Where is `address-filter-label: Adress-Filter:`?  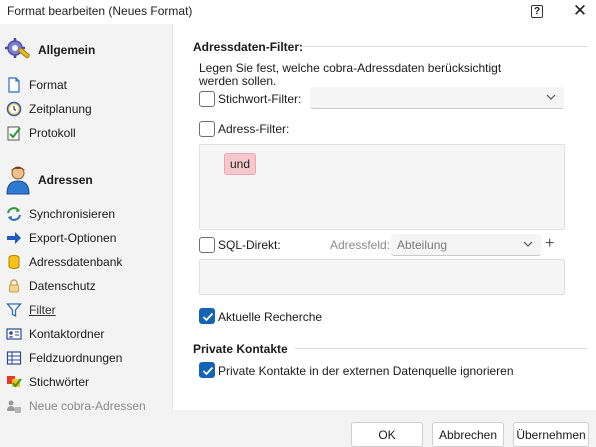 address-filter-label: Adress-Filter: is located at coordinates (254, 129).